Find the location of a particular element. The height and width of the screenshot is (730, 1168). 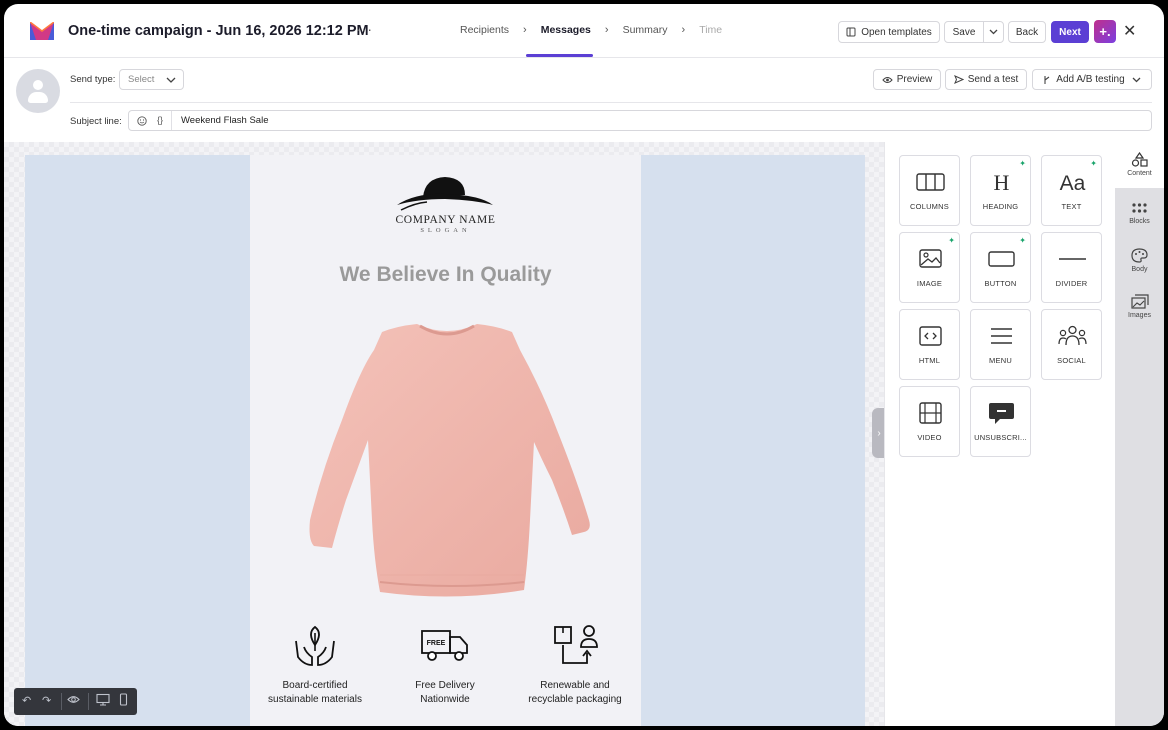

open-templates-button: Open templates is located at coordinates (889, 32).